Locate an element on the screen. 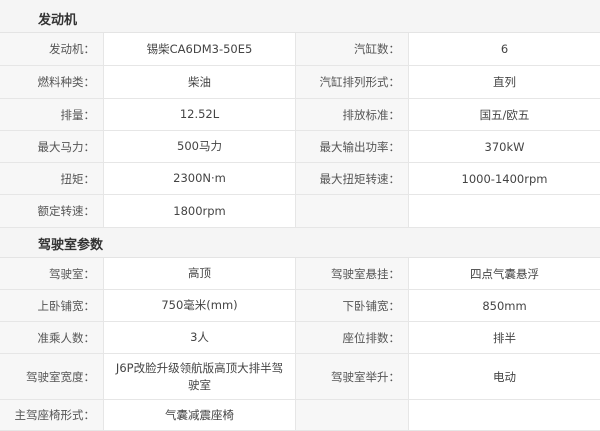  table-row: 额定转速： 1800rpm is located at coordinates (300, 211).